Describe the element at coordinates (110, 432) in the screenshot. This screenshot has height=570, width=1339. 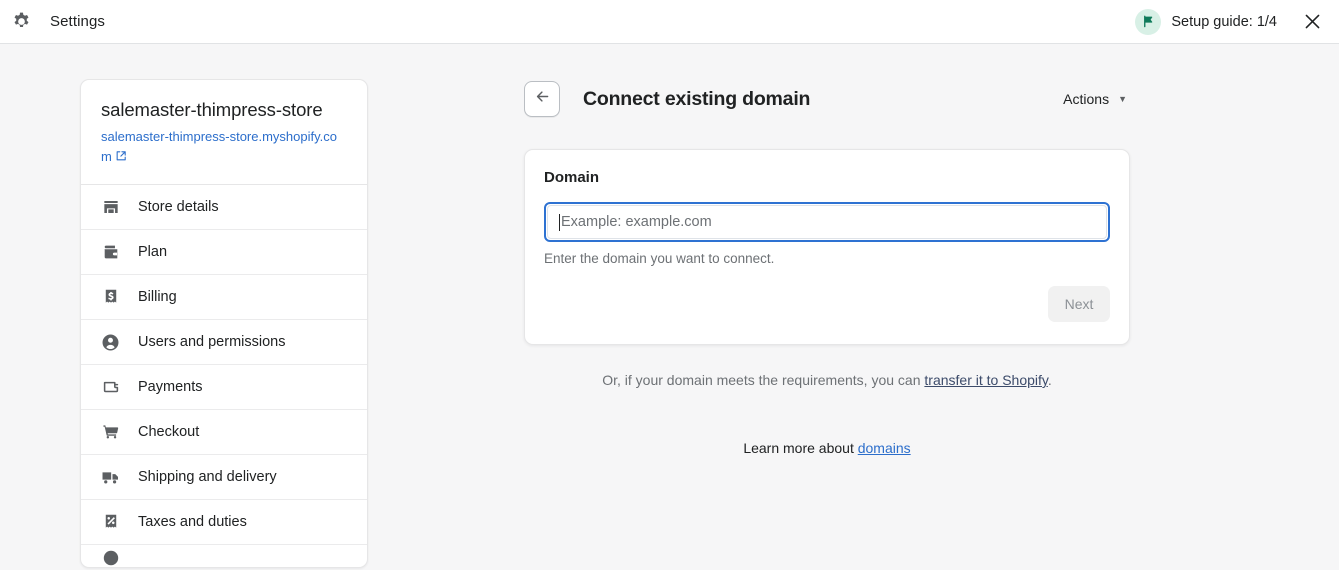
I see `shopping-cart-icon` at that location.